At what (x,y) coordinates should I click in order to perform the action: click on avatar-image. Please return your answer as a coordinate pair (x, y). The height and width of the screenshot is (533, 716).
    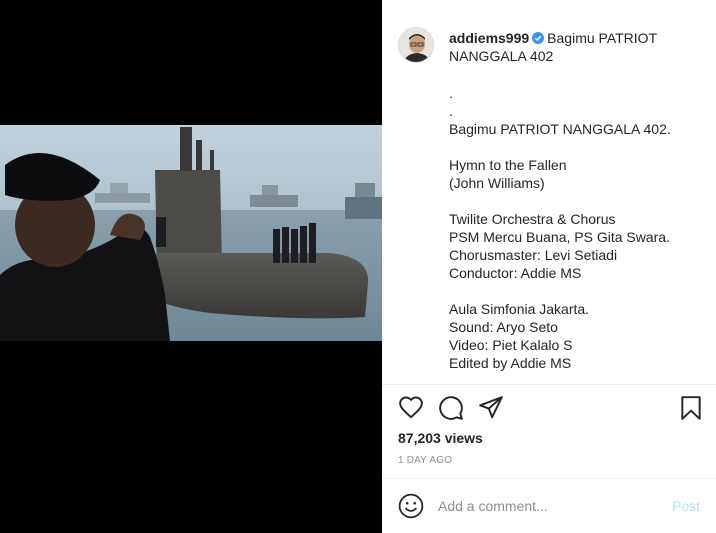
    Looking at the image, I should click on (416, 45).